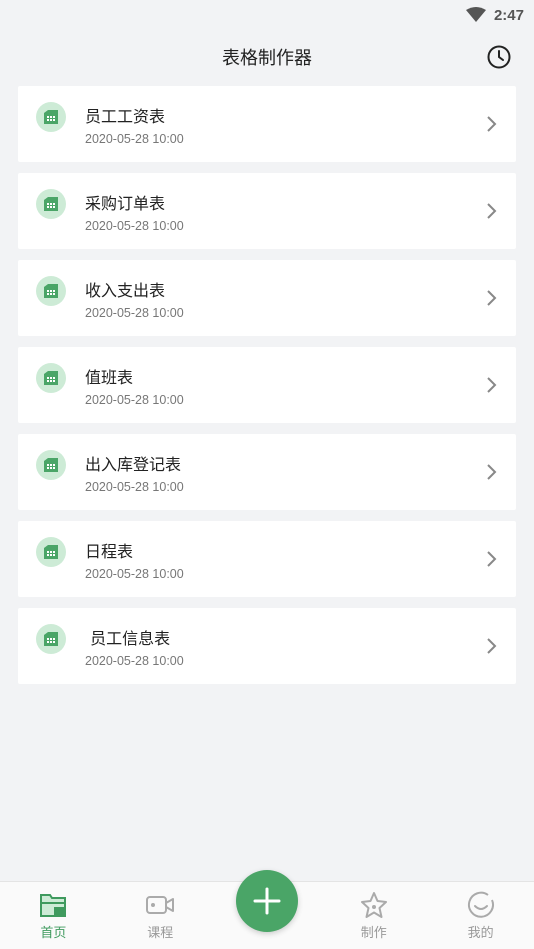 The height and width of the screenshot is (949, 534). What do you see at coordinates (373, 905) in the screenshot?
I see `star-icon` at bounding box center [373, 905].